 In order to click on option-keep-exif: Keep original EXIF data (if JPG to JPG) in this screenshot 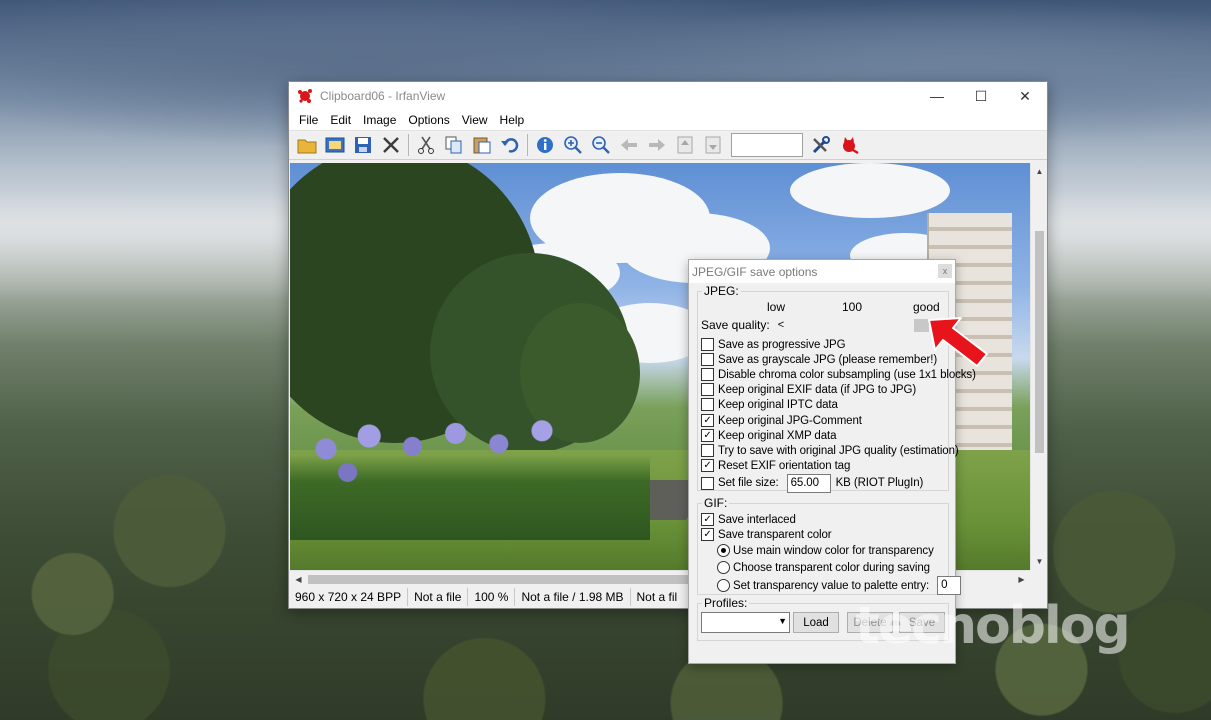, I will do `click(808, 389)`.